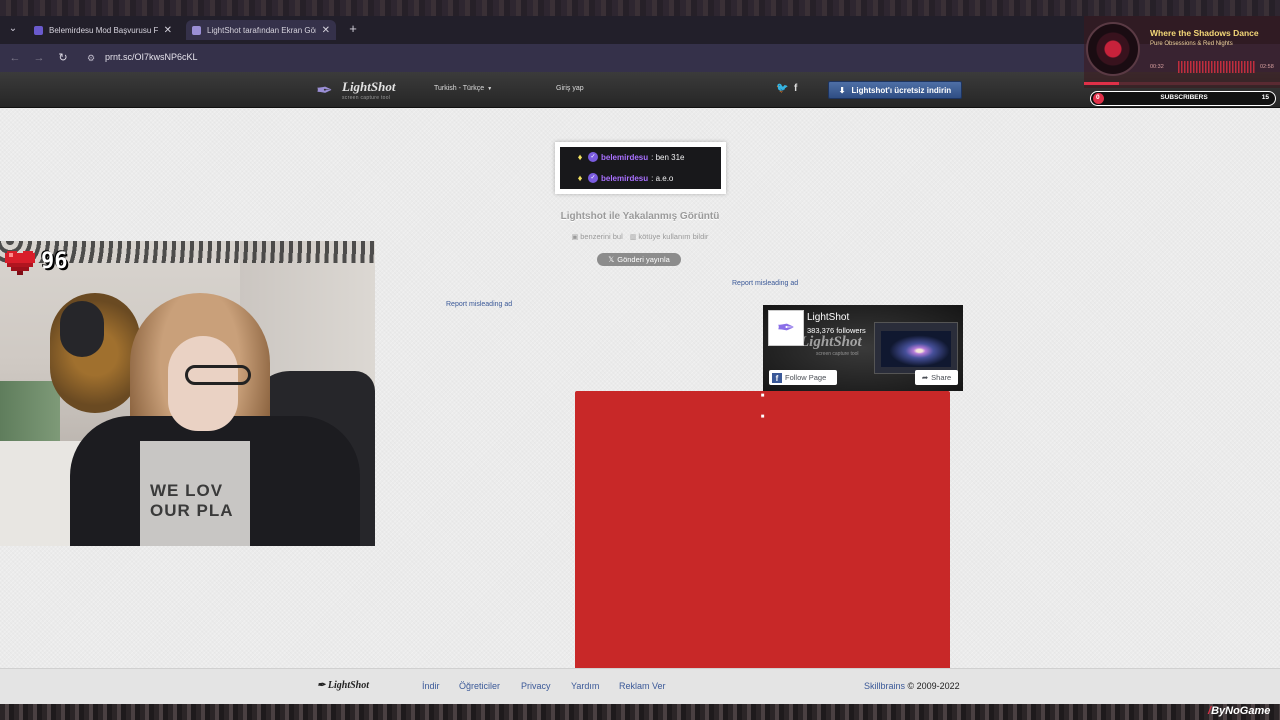  I want to click on tab-mod-application: Belemirdesu Mod Başvurusu Fo ✕, so click(103, 30).